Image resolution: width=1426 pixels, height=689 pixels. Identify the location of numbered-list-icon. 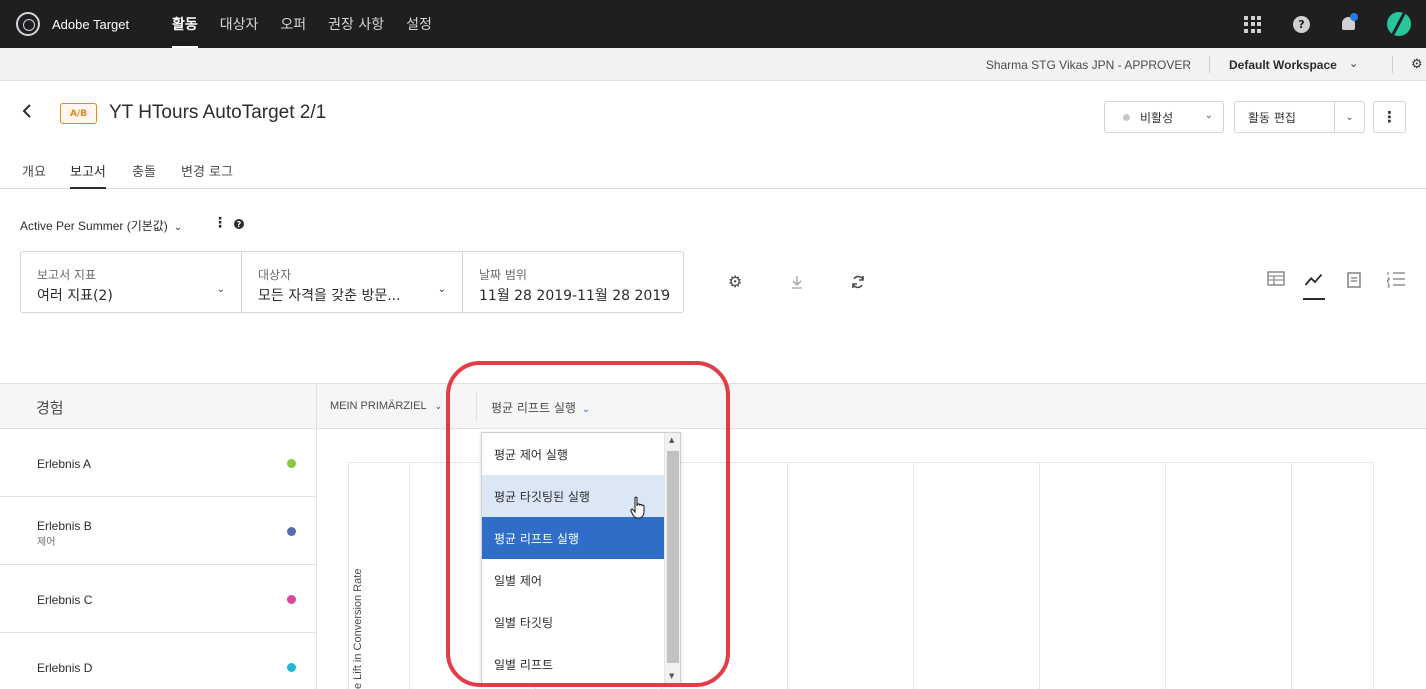
(1396, 279).